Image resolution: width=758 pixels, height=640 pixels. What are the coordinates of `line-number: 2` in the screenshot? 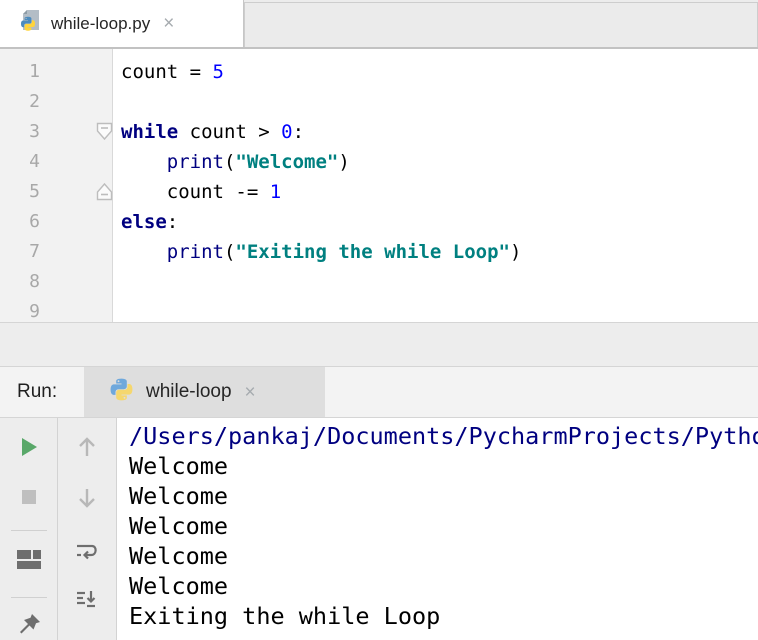 It's located at (34, 101).